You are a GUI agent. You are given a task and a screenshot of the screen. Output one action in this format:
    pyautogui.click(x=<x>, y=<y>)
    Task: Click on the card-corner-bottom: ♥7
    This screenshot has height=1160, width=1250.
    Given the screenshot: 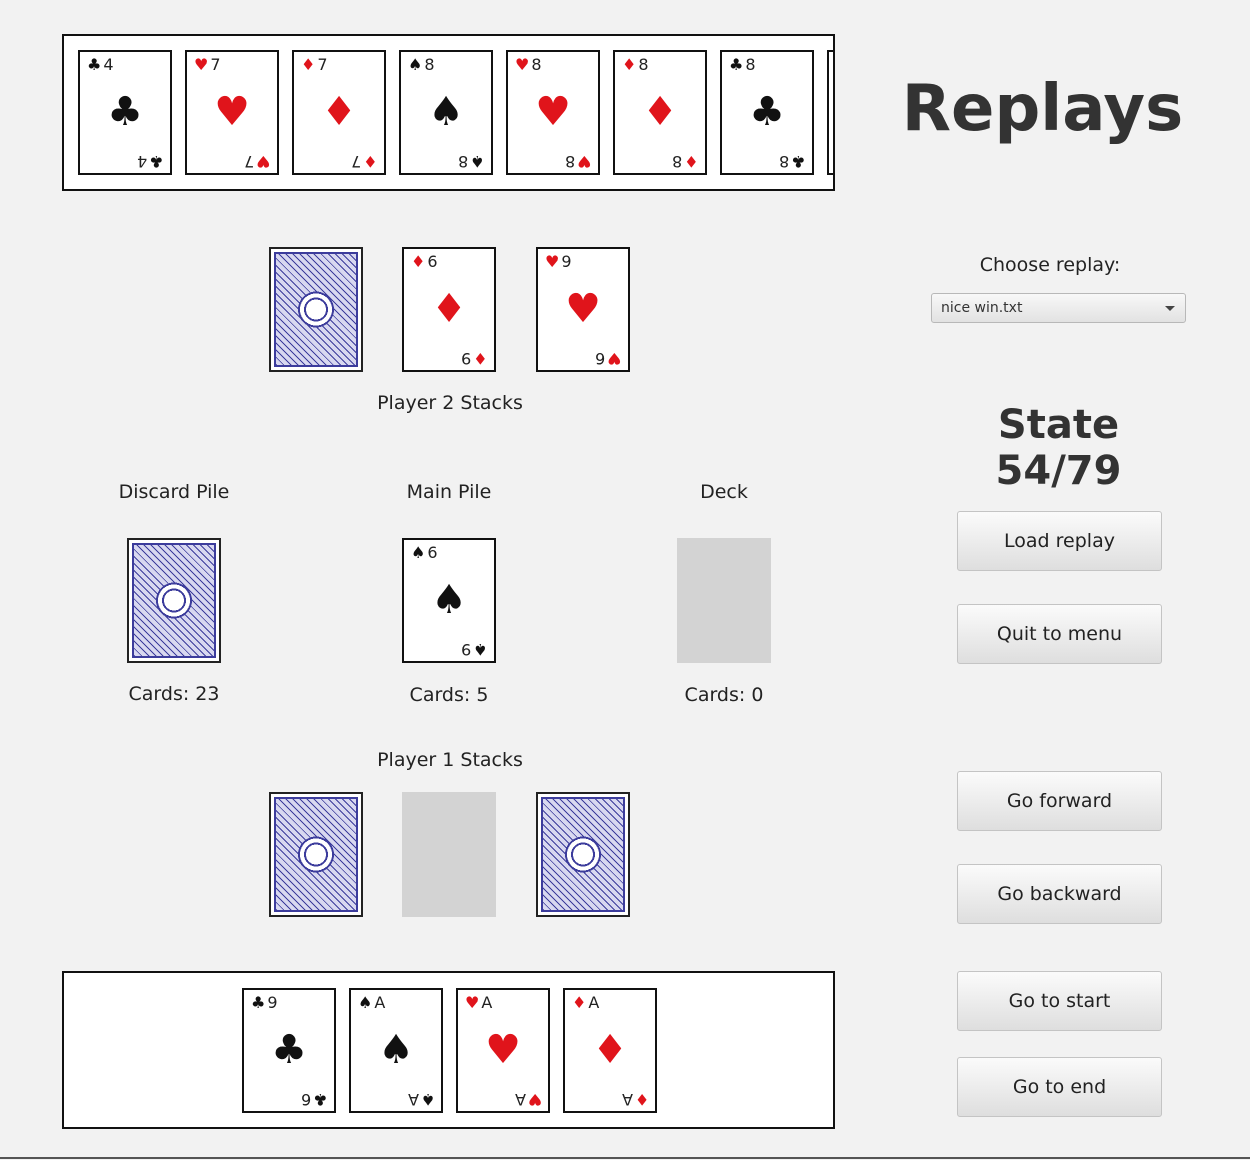 What is the action you would take?
    pyautogui.click(x=257, y=161)
    